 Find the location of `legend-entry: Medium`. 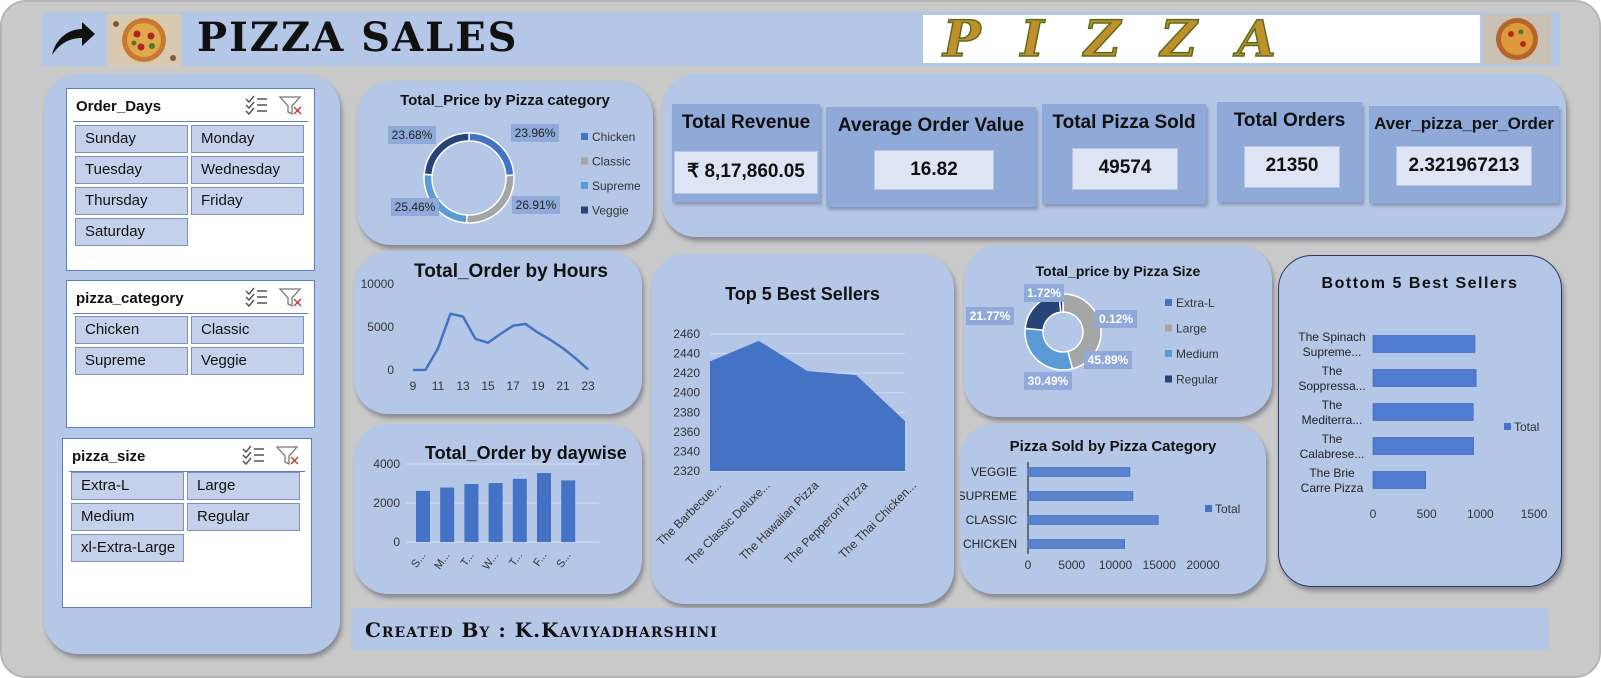

legend-entry: Medium is located at coordinates (1197, 354).